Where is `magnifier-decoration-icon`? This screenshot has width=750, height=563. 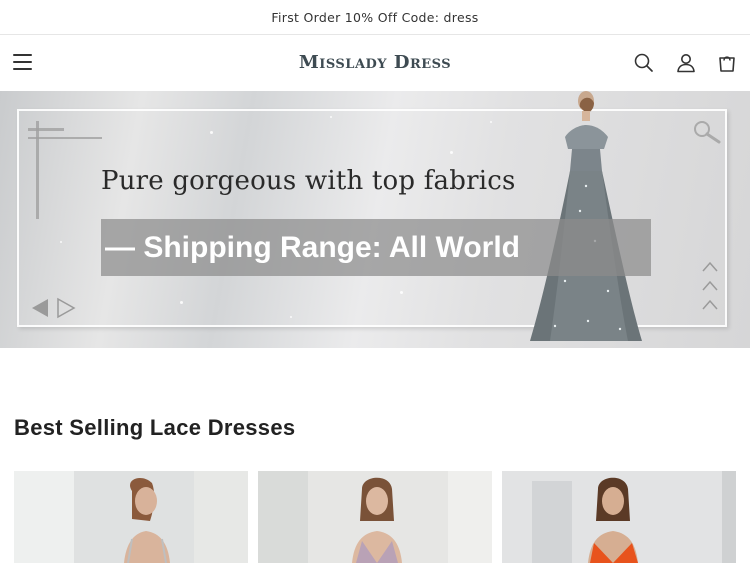 magnifier-decoration-icon is located at coordinates (707, 134).